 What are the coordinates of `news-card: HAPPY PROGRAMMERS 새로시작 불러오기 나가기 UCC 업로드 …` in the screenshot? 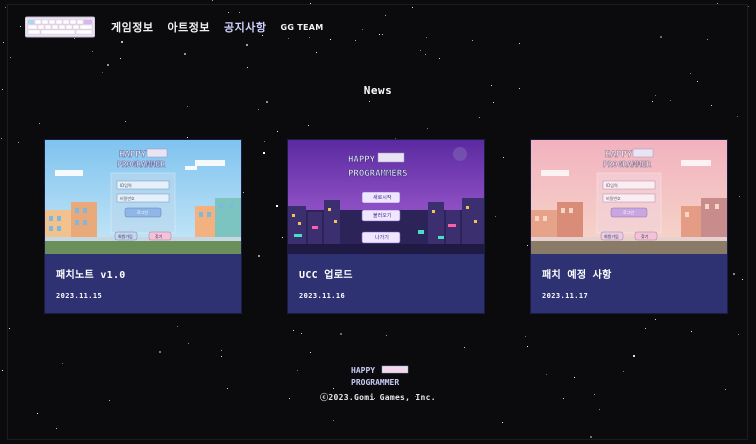 It's located at (386, 226).